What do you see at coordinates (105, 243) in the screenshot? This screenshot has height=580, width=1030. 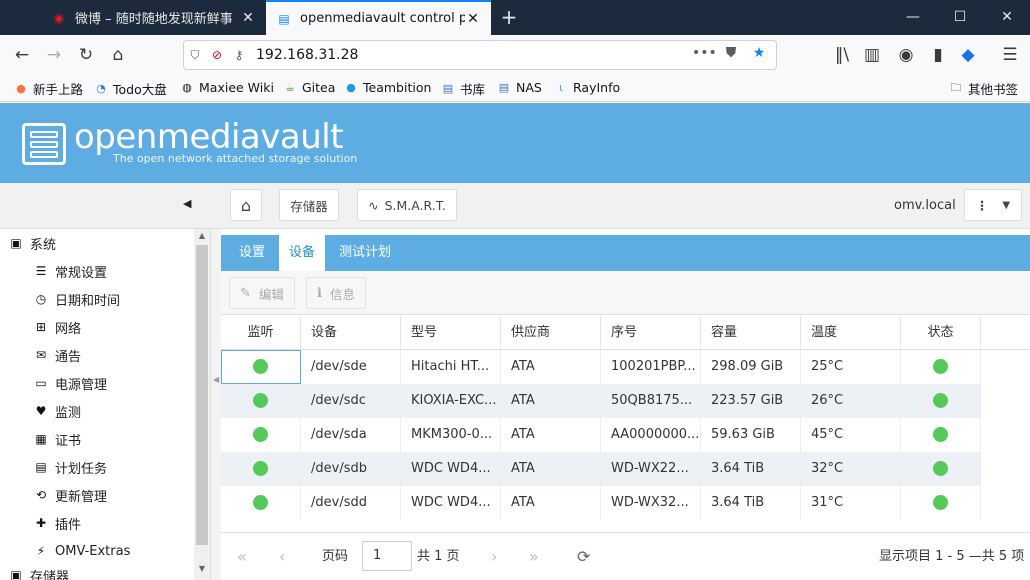 I see `sidebar-group-system: ▣ 系统` at bounding box center [105, 243].